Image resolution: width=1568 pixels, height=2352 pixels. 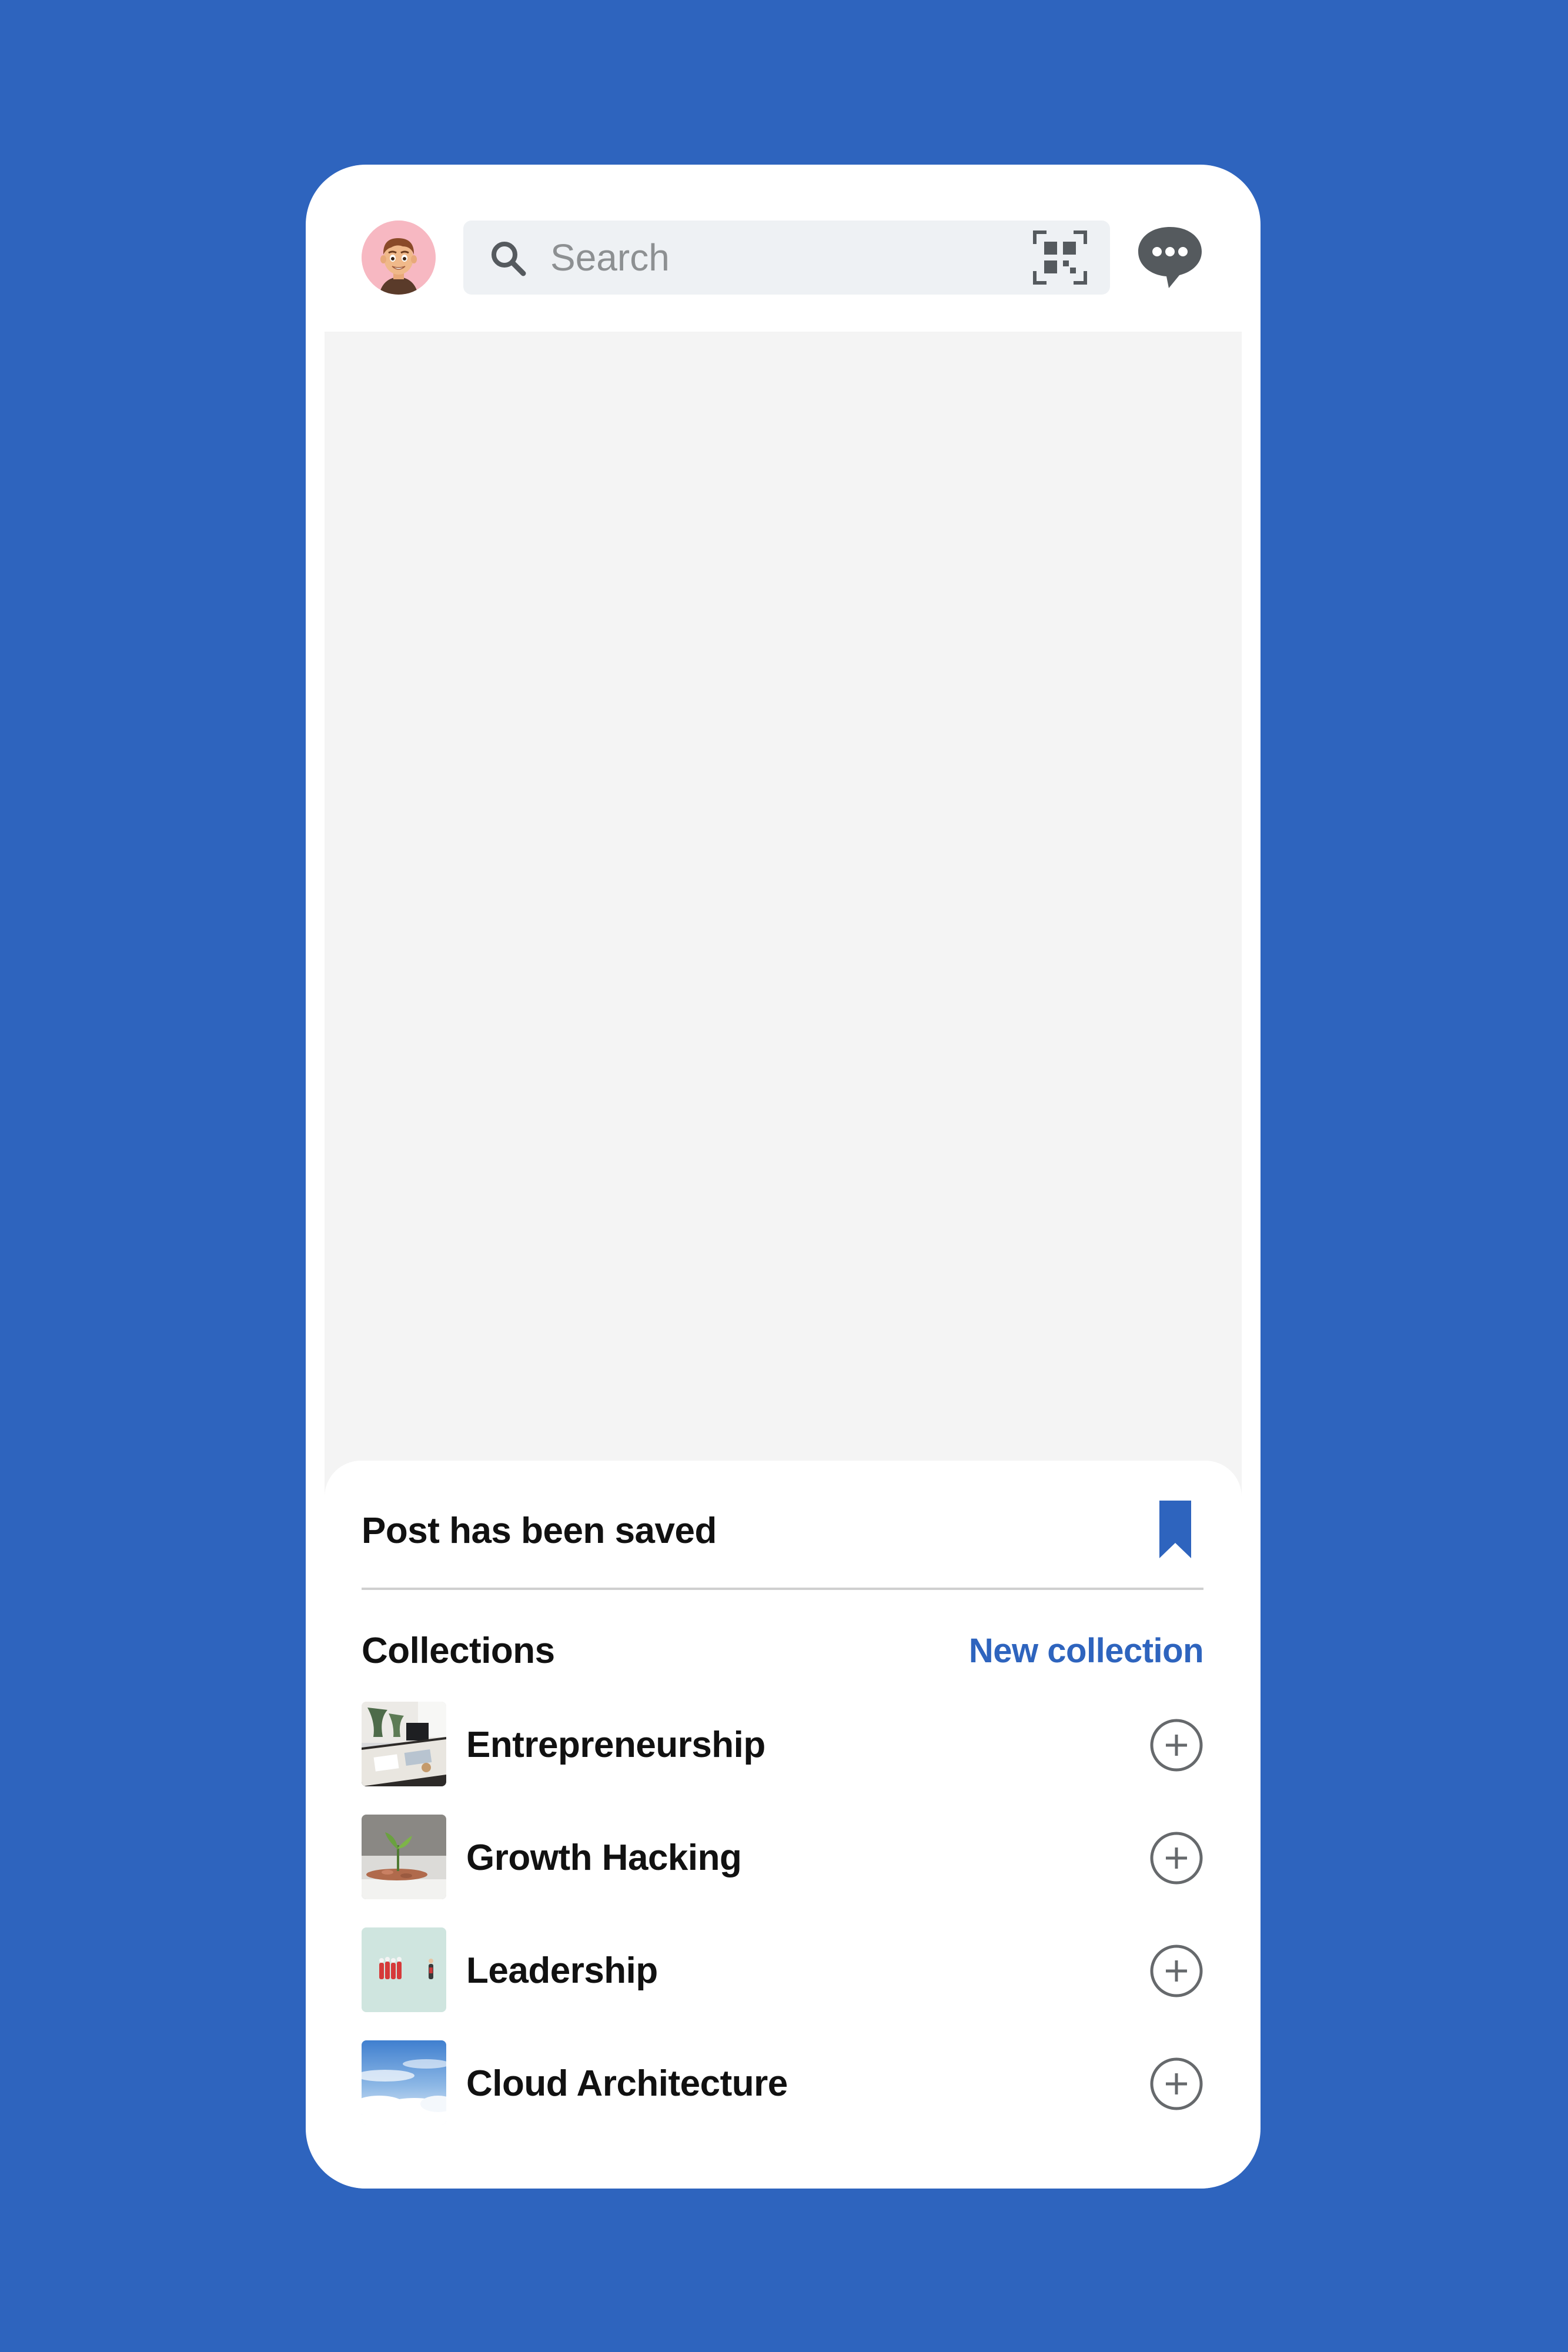 I want to click on search-icon, so click(x=508, y=258).